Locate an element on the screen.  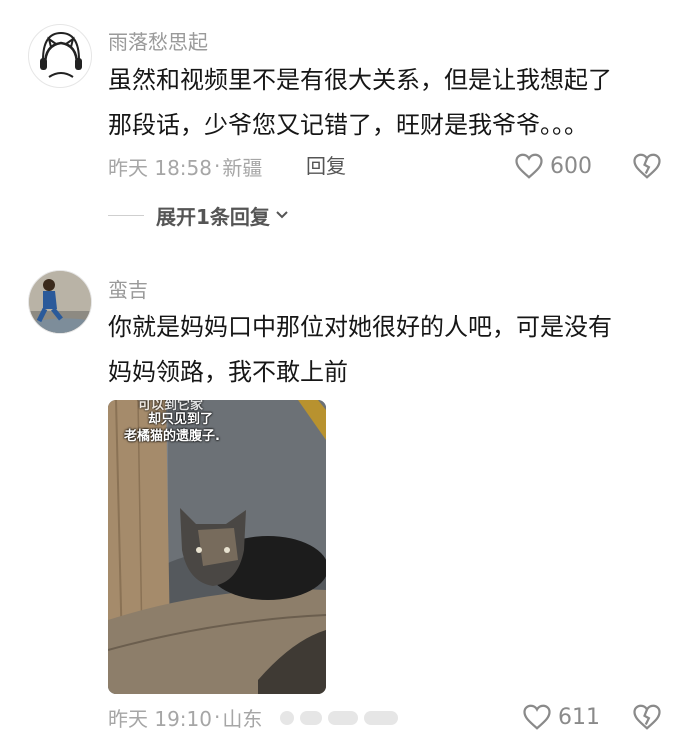
comment-image: 可以到它家 却只见到了 老橘猫的遗腹子. is located at coordinates (217, 547).